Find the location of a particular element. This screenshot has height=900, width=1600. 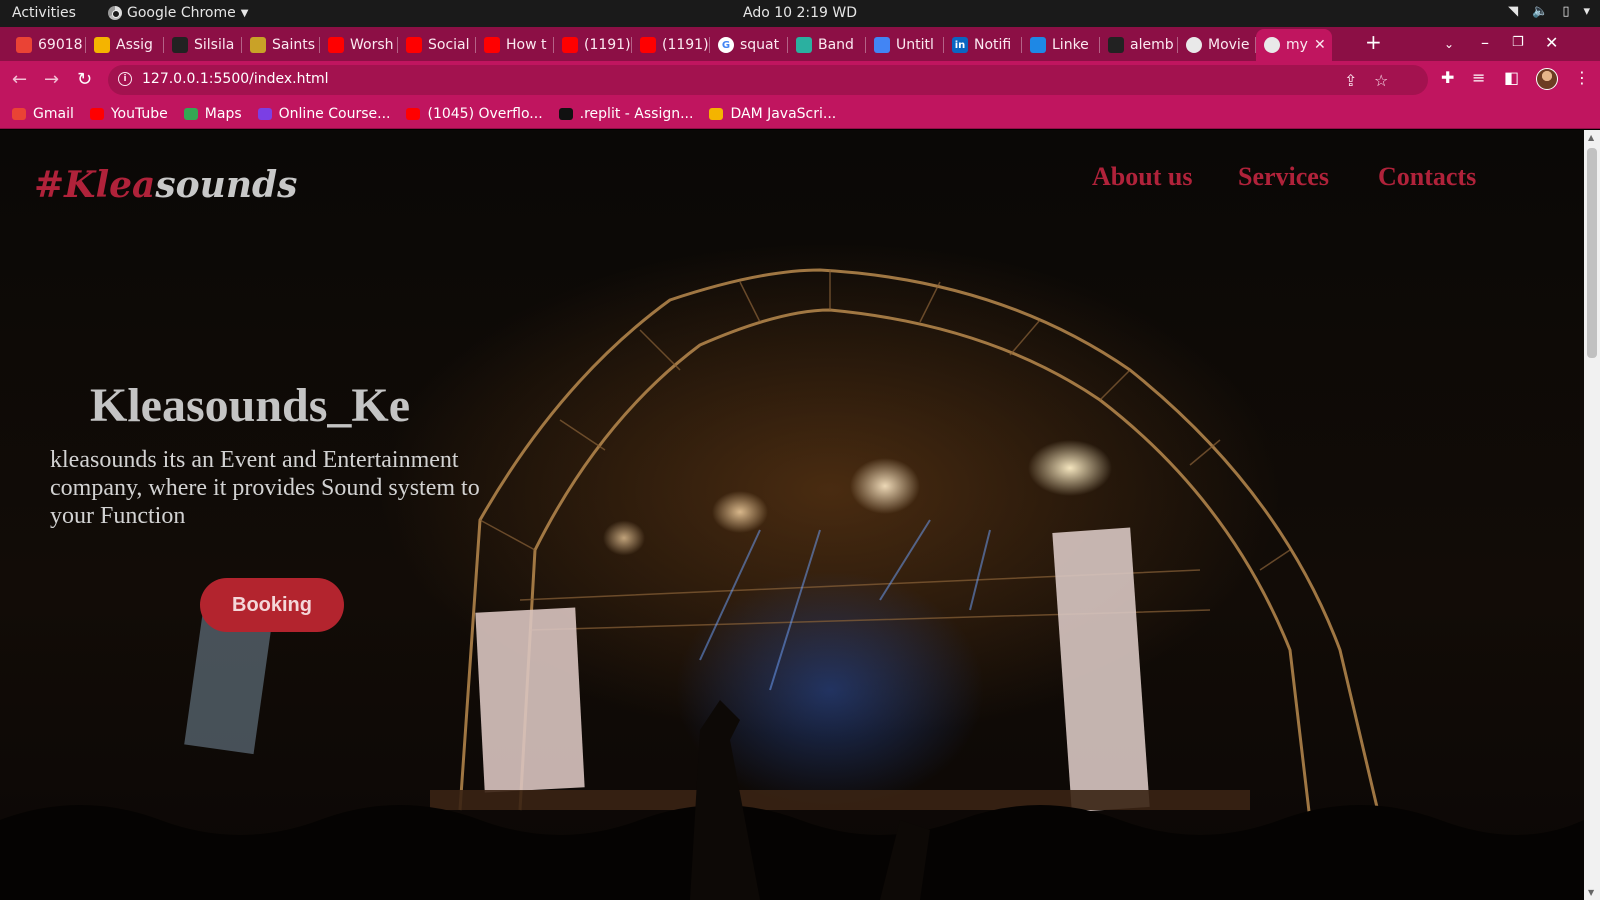

tab-6: Social is located at coordinates (437, 45).